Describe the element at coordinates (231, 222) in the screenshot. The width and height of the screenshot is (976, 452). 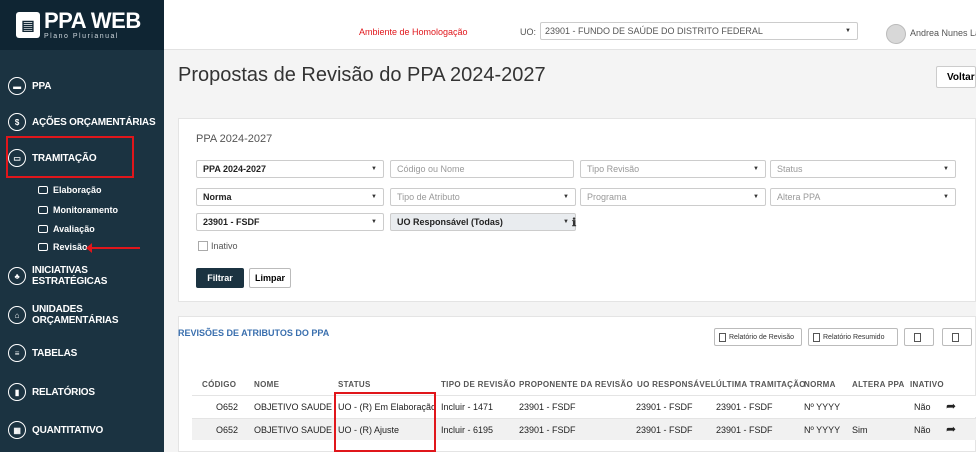
I see `uo-filter-value: 23901 - FSDF` at that location.